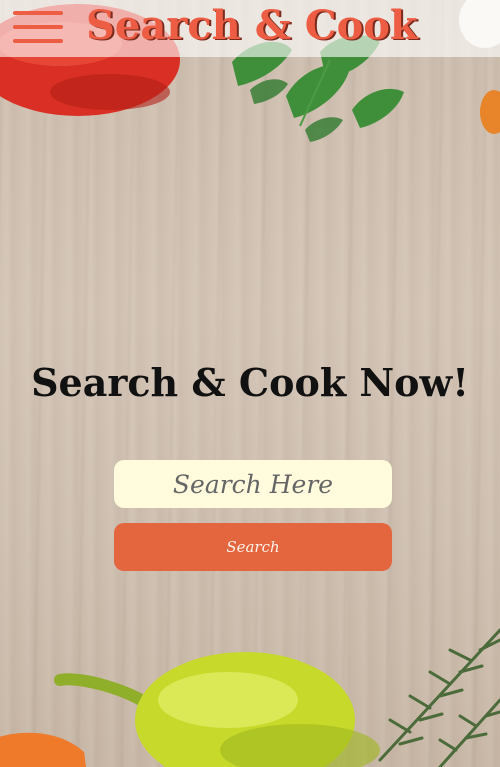 This screenshot has height=767, width=500. I want to click on brand-title: Search & Cook, so click(252, 26).